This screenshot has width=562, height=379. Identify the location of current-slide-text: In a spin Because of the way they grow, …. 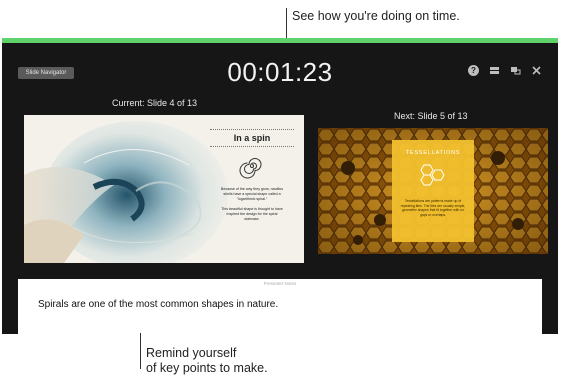
(252, 175).